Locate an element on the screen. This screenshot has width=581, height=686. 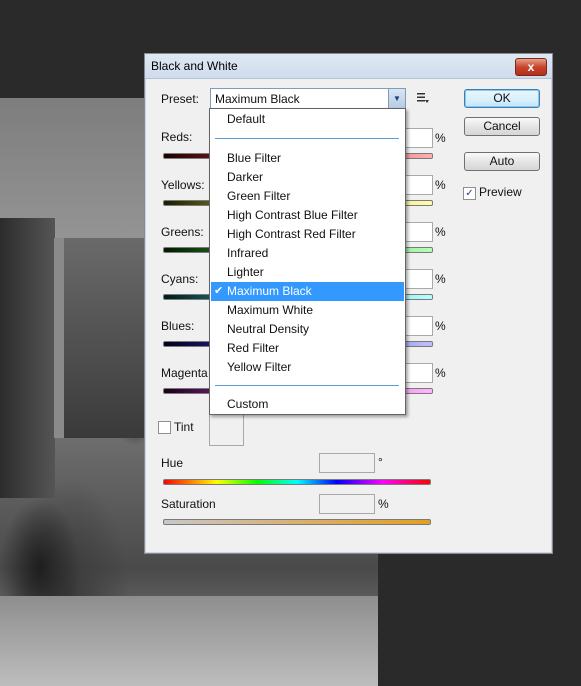
preset-option-selected: ✔ Maximum Black is located at coordinates (307, 291).